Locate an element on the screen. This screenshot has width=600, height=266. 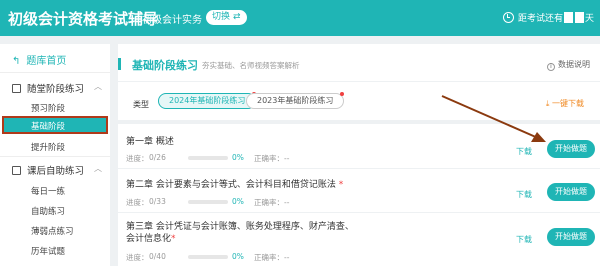
sidebar-item-preview: 预习阶段 is located at coordinates (48, 108).